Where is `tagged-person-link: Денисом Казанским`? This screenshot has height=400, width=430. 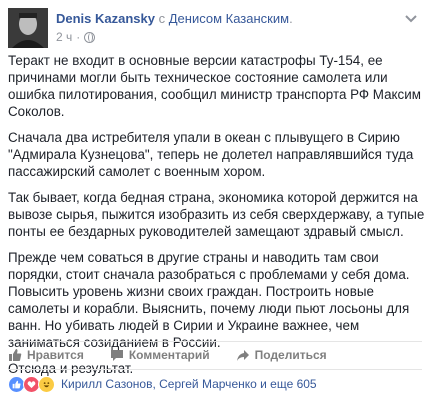
tagged-person-link: Денисом Казанским is located at coordinates (229, 18).